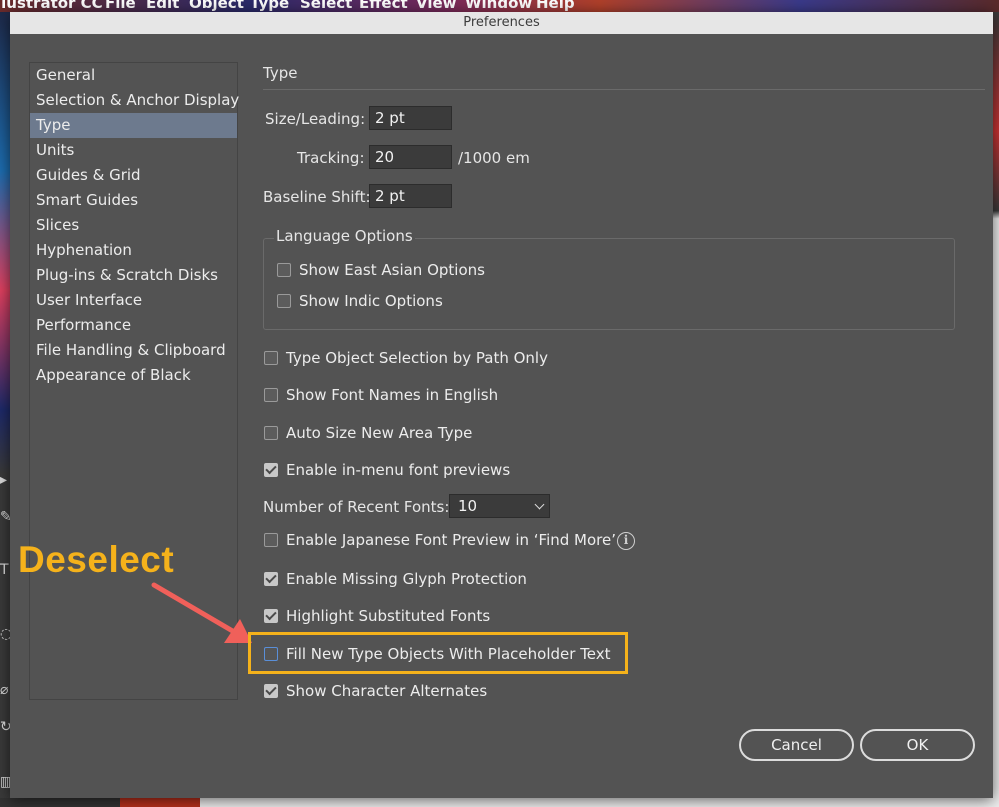 The image size is (999, 807). Describe the element at coordinates (269, 6) in the screenshot. I see `menu-type: Type` at that location.